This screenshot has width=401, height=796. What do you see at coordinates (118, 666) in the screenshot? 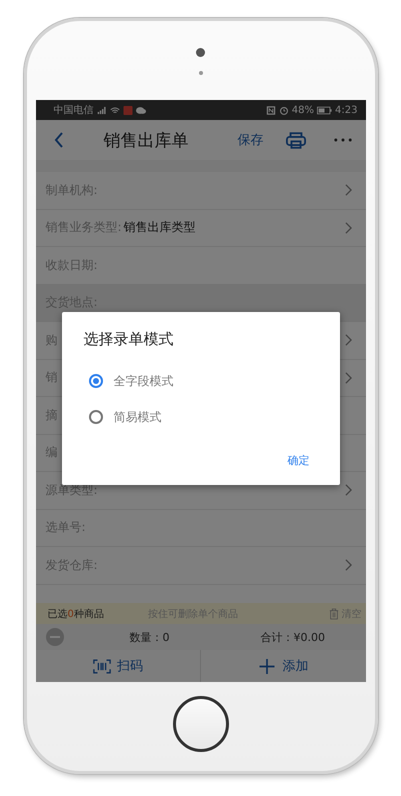
I see `scan-button: 扫码` at bounding box center [118, 666].